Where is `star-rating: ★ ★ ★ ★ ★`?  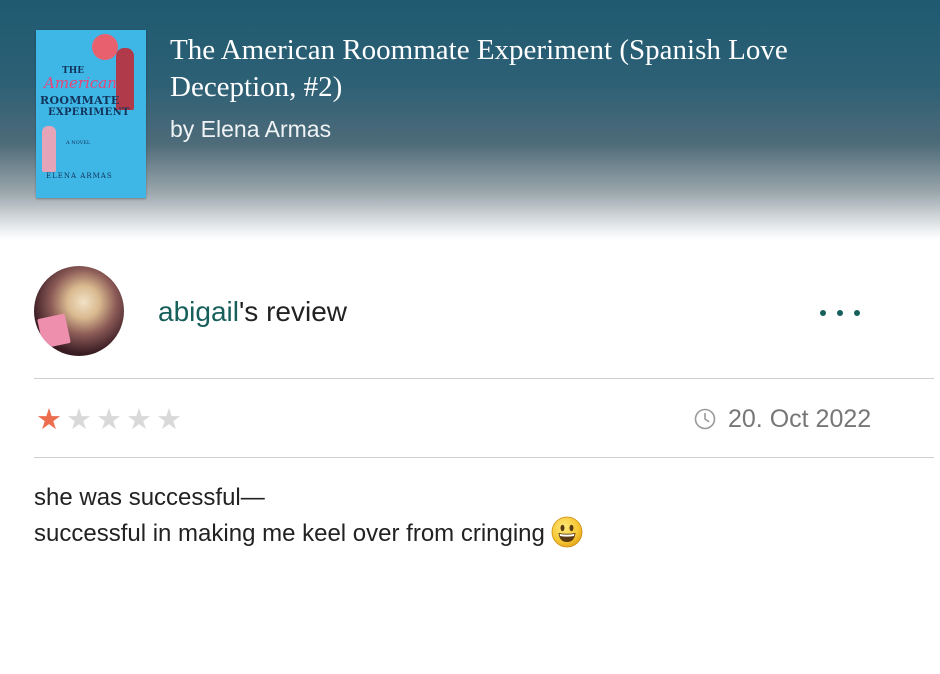
star-rating: ★ ★ ★ ★ ★ is located at coordinates (109, 419).